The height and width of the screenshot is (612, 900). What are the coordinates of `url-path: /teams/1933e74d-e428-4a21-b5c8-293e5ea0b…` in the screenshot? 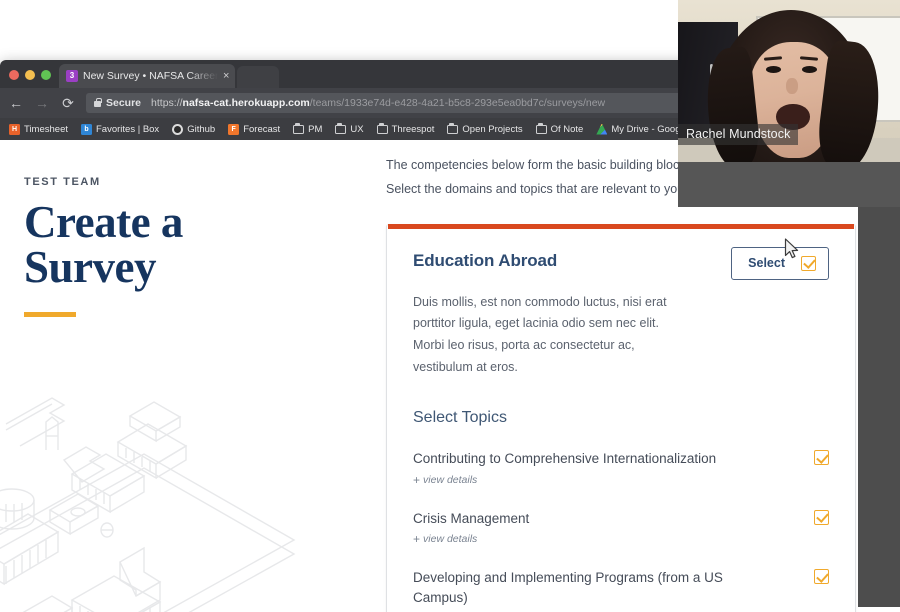 It's located at (457, 103).